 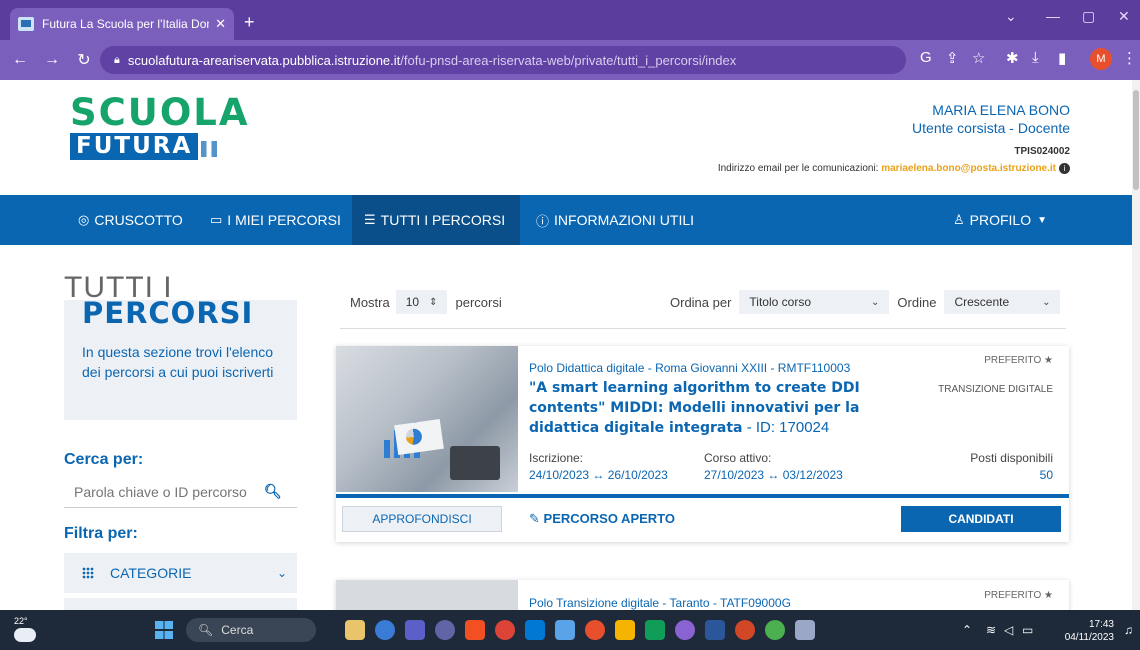 What do you see at coordinates (281, 573) in the screenshot?
I see `chevron-down-icon: ⌄` at bounding box center [281, 573].